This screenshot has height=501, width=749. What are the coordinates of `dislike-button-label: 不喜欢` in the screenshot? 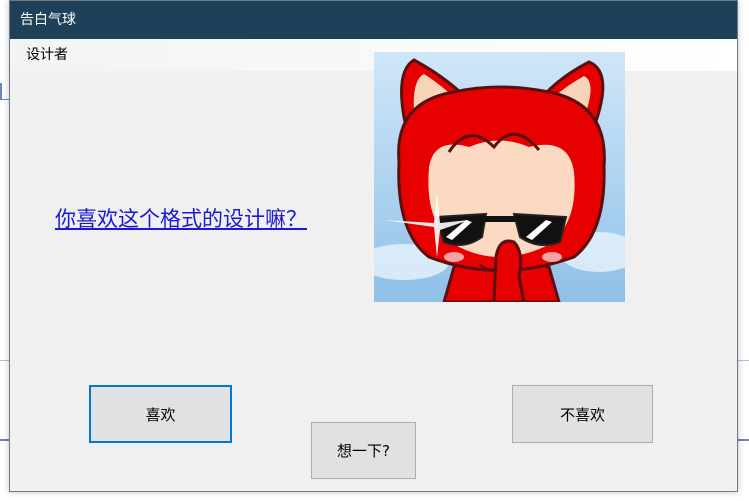 It's located at (582, 414).